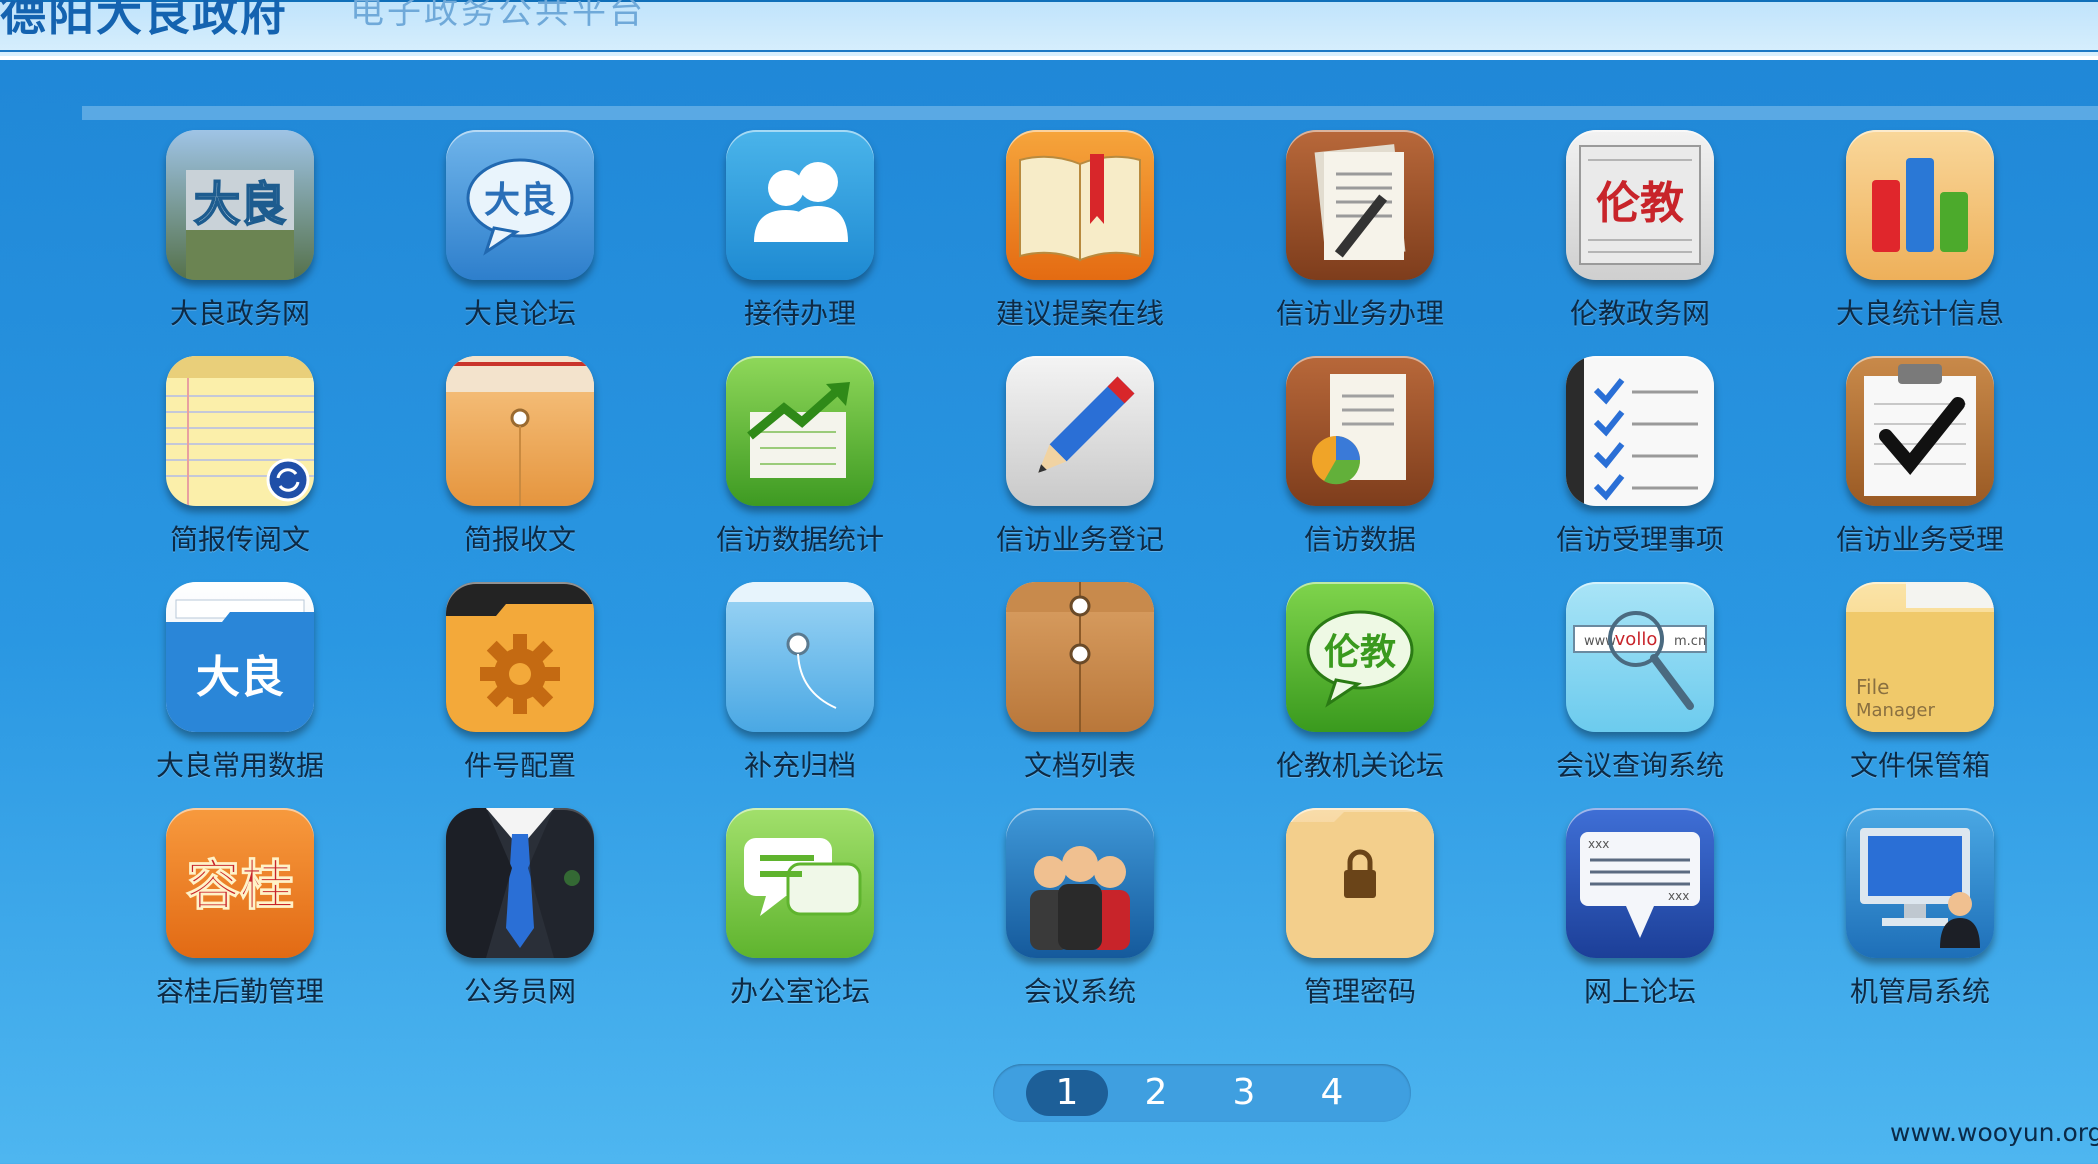 The image size is (2098, 1164). I want to click on app-briefing-received: 简报收文, so click(520, 469).